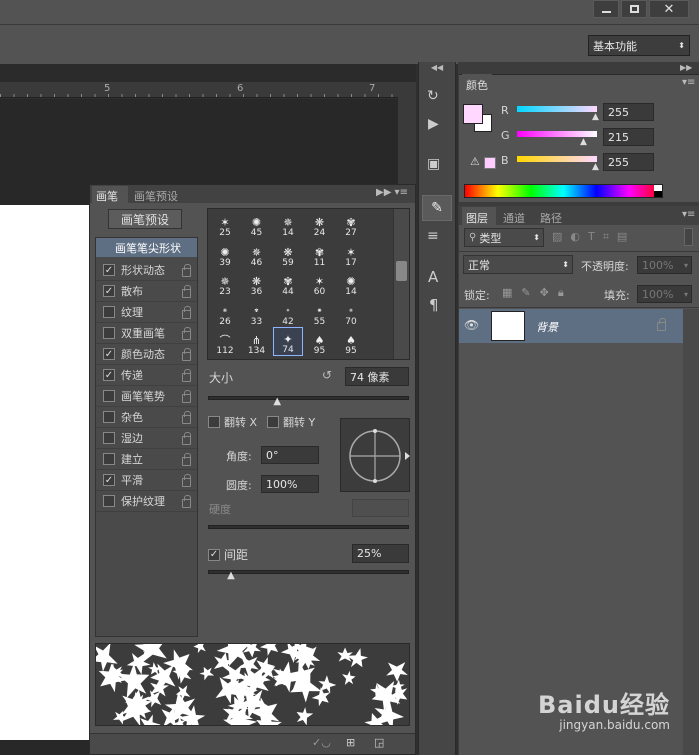 The height and width of the screenshot is (755, 699). What do you see at coordinates (664, 265) in the screenshot?
I see `opacity-field: 100% ▾` at bounding box center [664, 265].